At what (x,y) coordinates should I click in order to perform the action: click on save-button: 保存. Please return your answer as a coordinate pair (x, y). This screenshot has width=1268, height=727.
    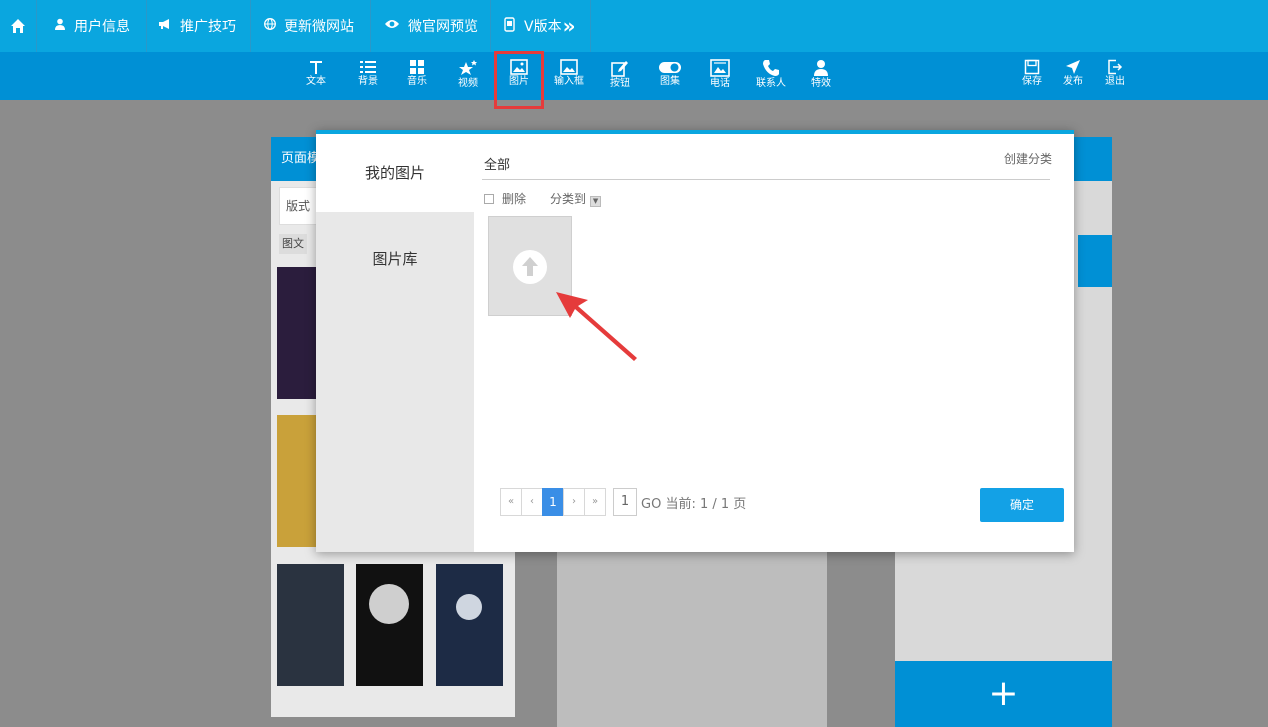
    Looking at the image, I should click on (1032, 76).